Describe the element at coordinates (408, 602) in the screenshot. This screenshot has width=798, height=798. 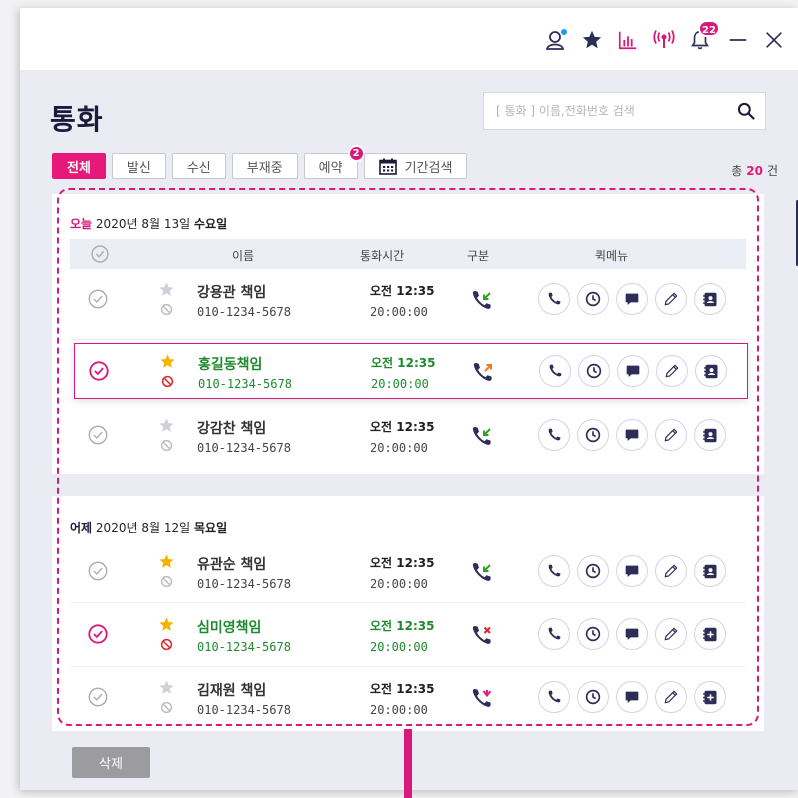
I see `row-divider` at that location.